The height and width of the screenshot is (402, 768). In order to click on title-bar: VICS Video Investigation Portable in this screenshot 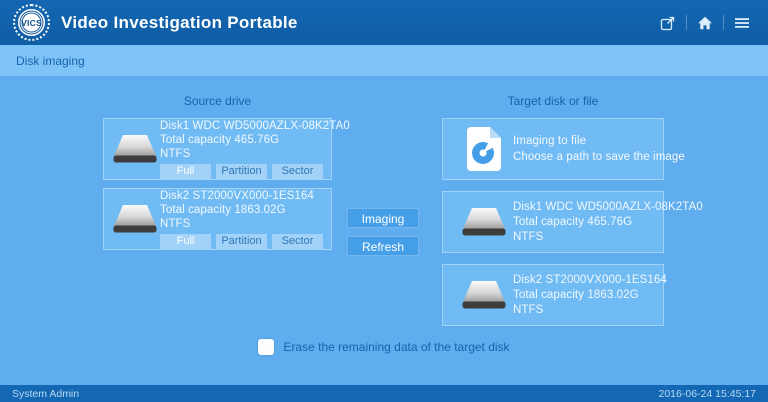, I will do `click(384, 22)`.